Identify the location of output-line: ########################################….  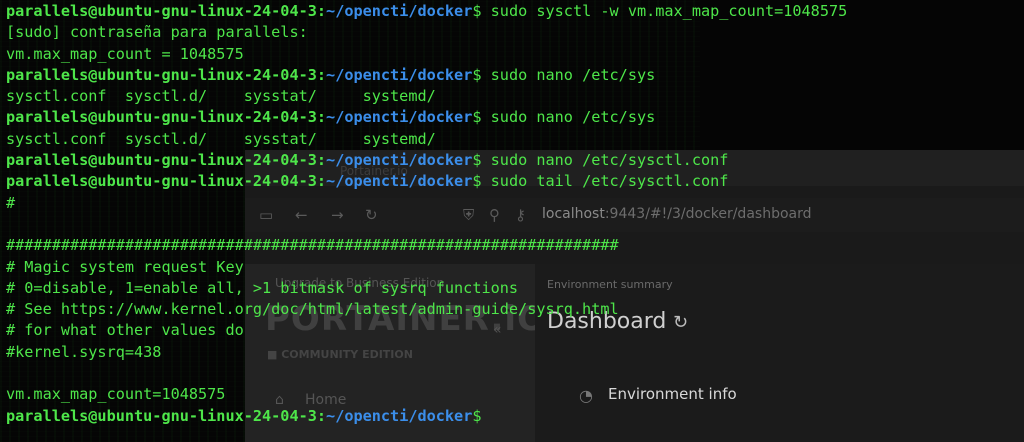
(312, 245).